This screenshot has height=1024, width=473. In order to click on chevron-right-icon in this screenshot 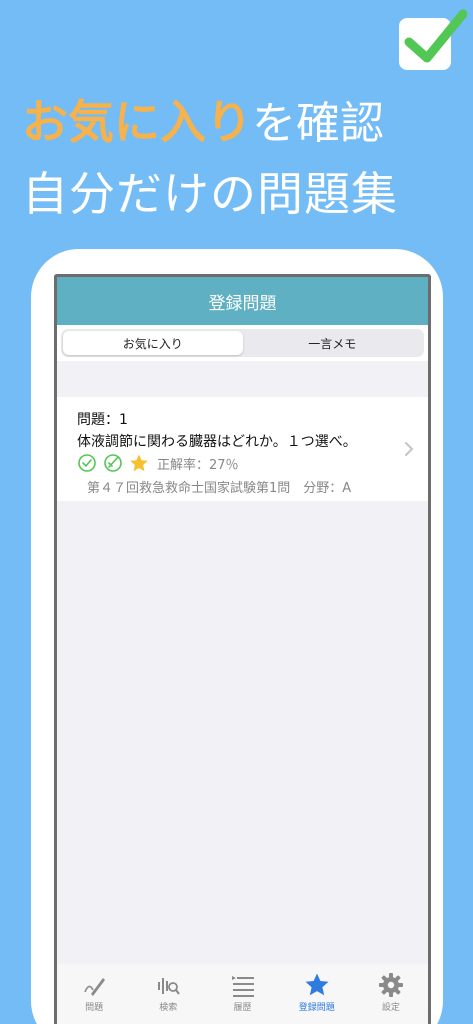, I will do `click(409, 449)`.